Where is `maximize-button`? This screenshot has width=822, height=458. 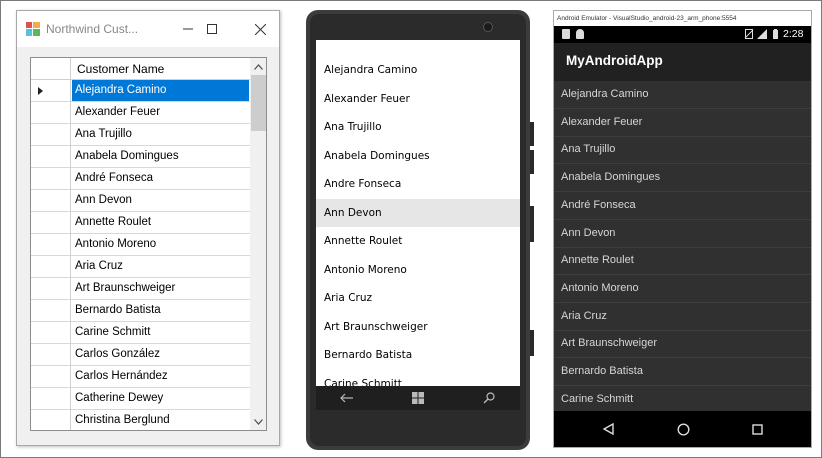 maximize-button is located at coordinates (212, 29).